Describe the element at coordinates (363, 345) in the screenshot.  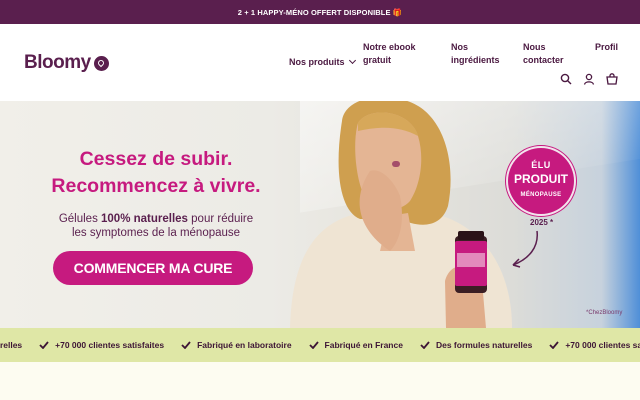
I see `ticker-item-text: Fabriqué en France` at that location.